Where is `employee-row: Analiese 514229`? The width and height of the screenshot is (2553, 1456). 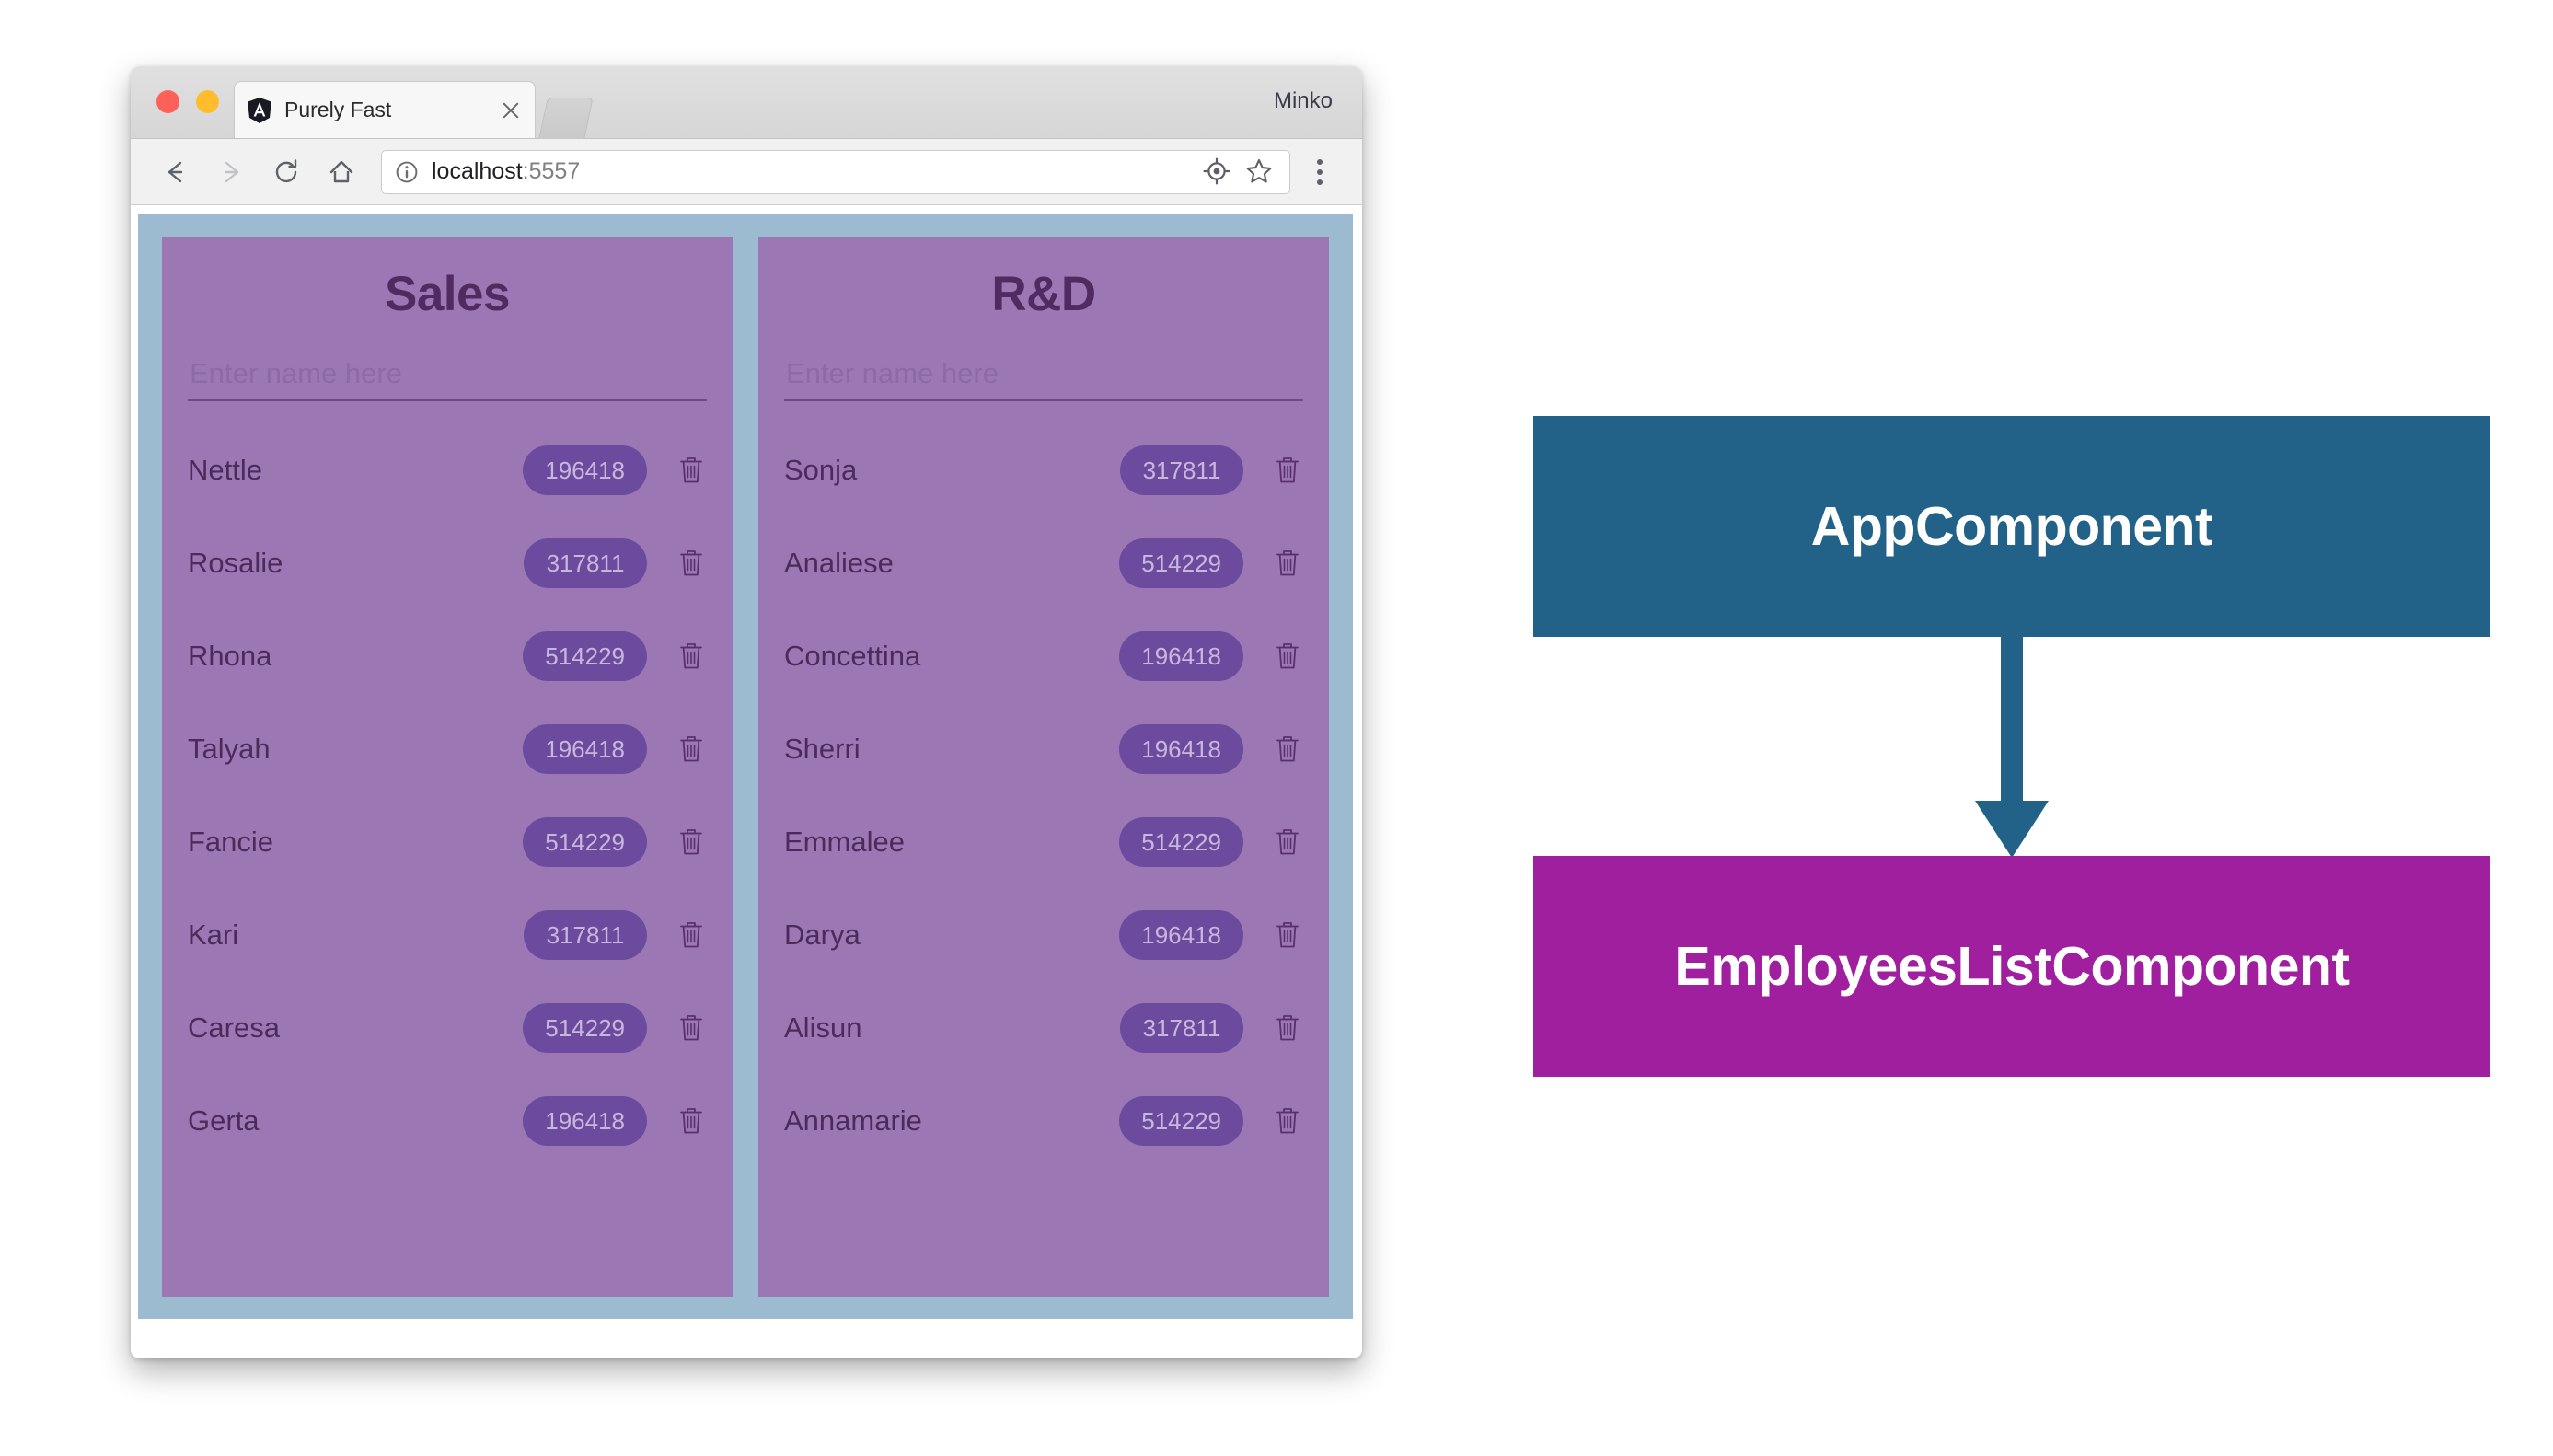 employee-row: Analiese 514229 is located at coordinates (1043, 563).